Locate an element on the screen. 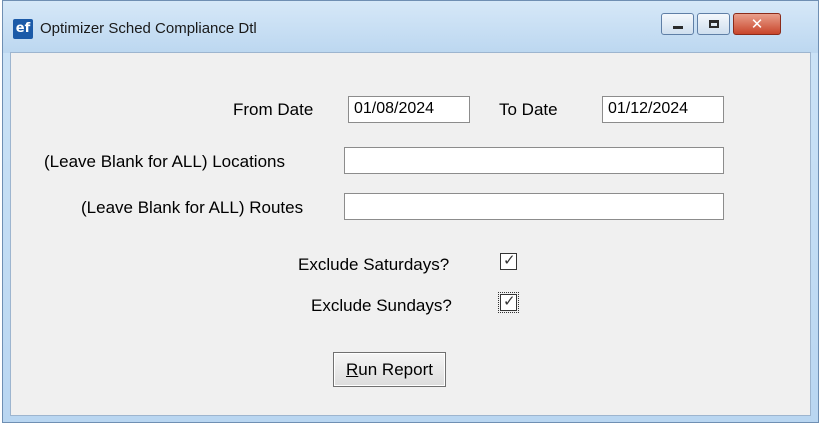 The image size is (821, 423). maximize-button is located at coordinates (713, 24).